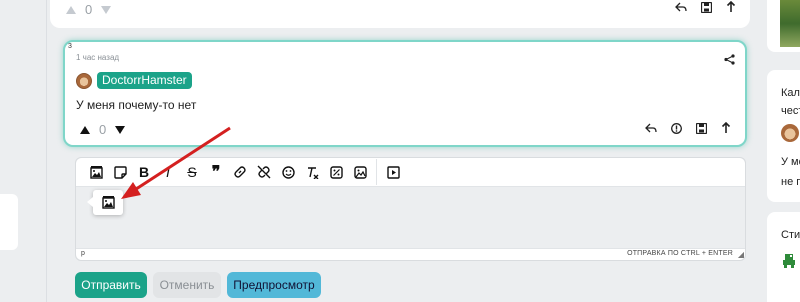 Image resolution: width=800 pixels, height=302 pixels. What do you see at coordinates (144, 80) in the screenshot?
I see `author-name: DoctorrHamster` at bounding box center [144, 80].